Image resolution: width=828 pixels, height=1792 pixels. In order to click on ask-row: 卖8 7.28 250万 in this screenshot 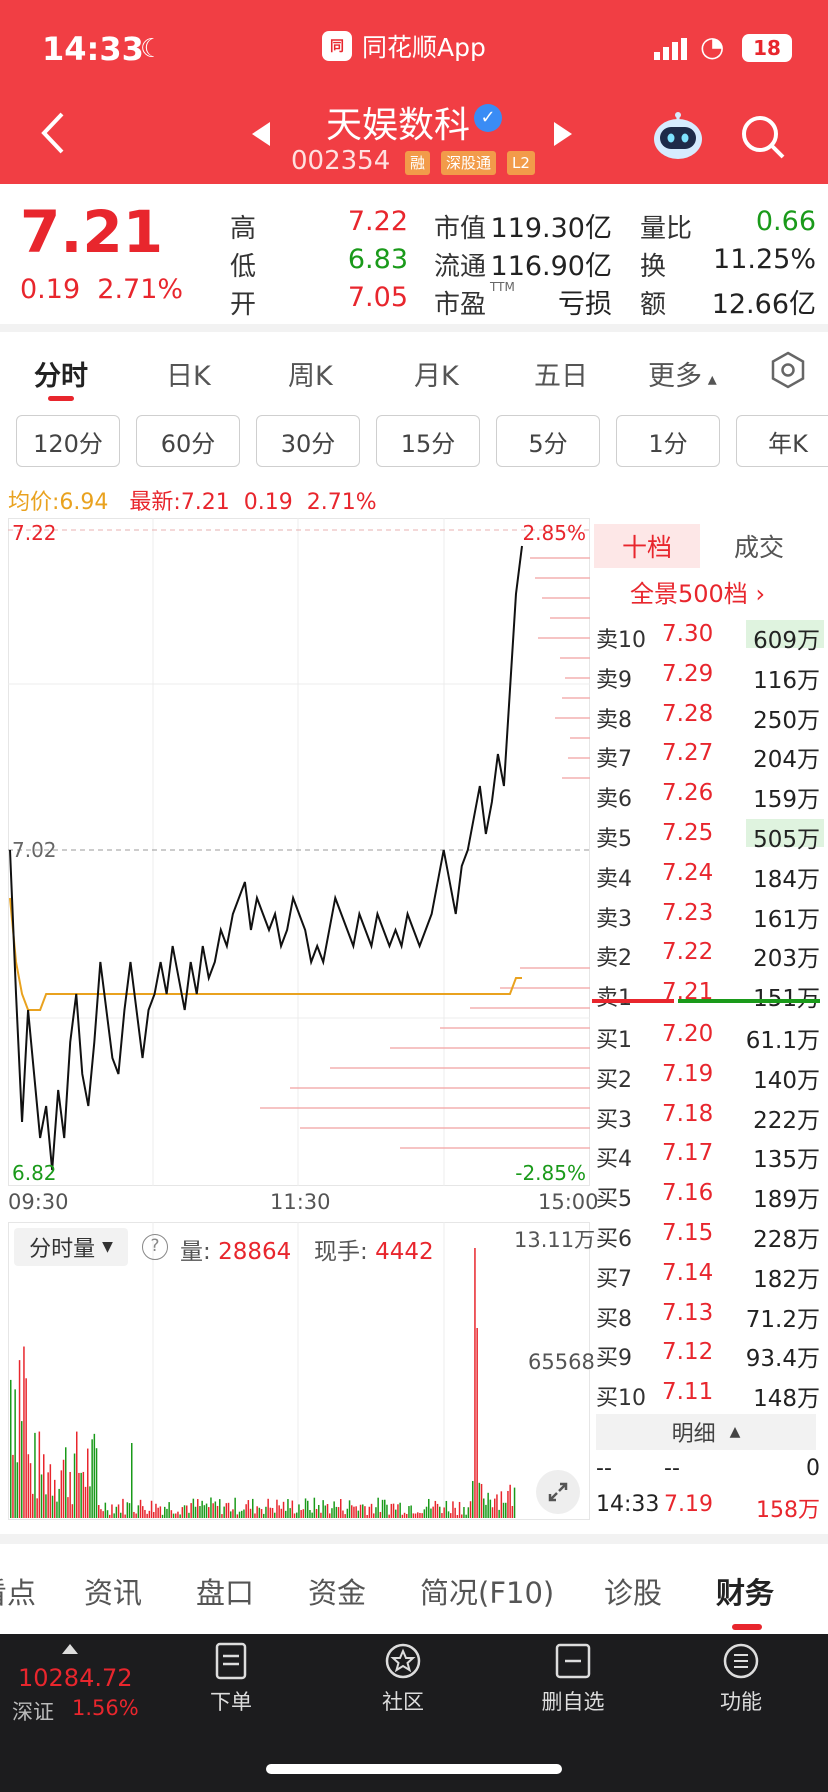, I will do `click(710, 714)`.